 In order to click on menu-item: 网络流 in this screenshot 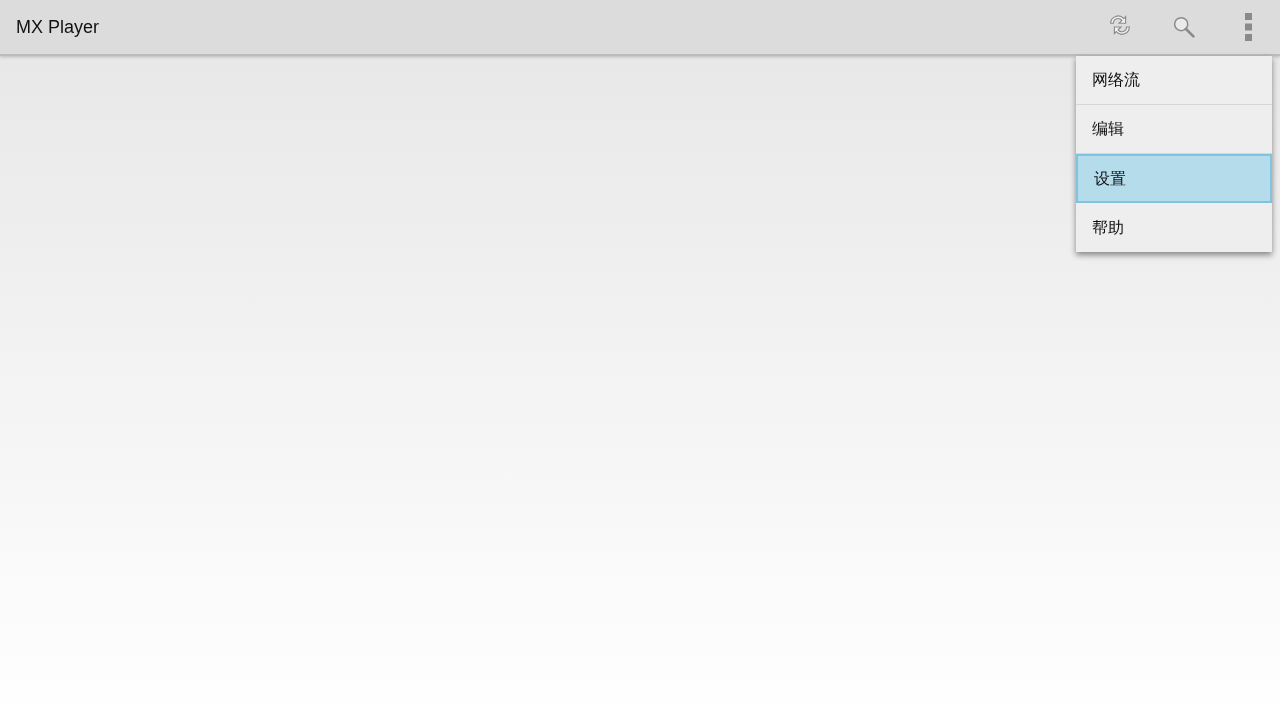, I will do `click(1174, 80)`.